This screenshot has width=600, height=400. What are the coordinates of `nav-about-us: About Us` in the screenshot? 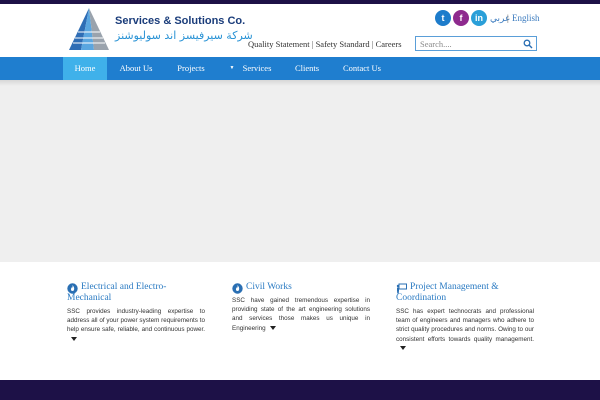 It's located at (136, 68).